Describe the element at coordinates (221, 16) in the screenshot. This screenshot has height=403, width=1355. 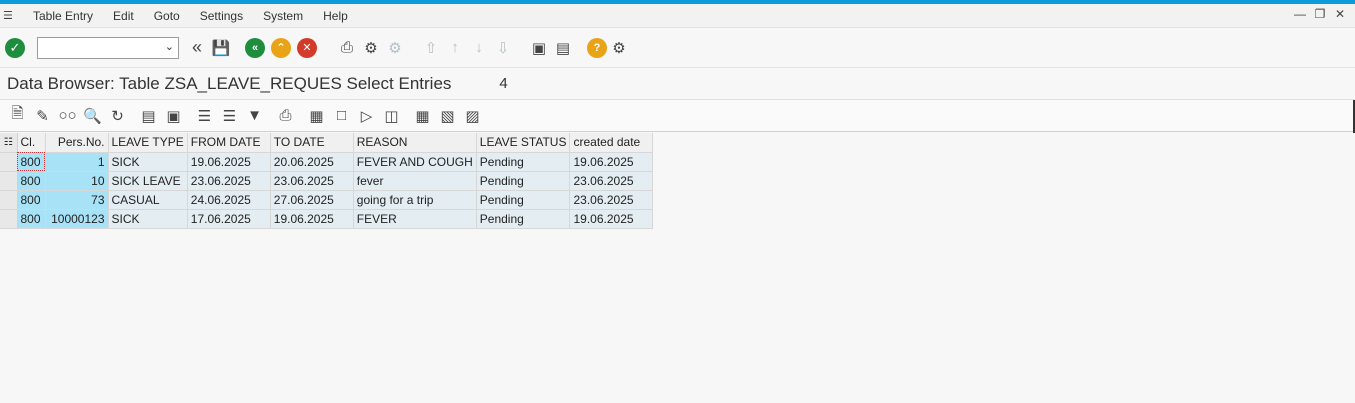
I see `menu-settings: Settings` at that location.